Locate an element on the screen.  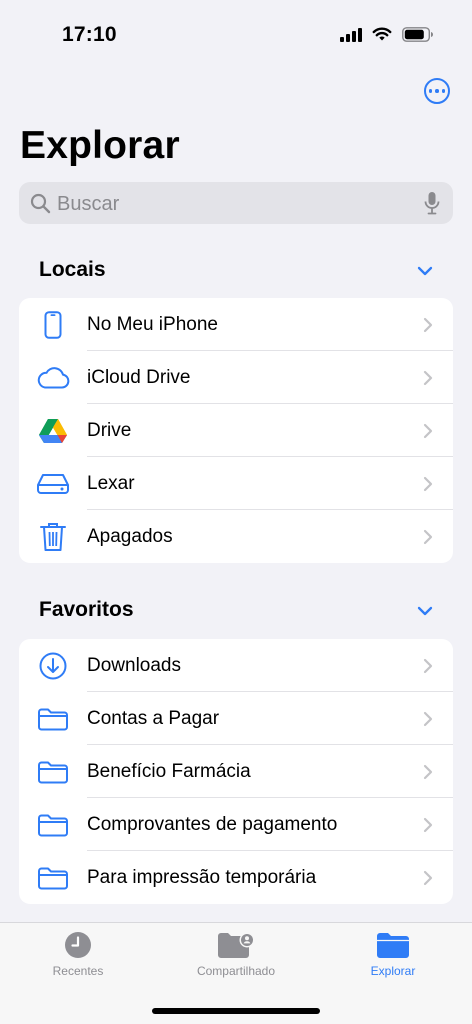
iphone-icon is located at coordinates (53, 324).